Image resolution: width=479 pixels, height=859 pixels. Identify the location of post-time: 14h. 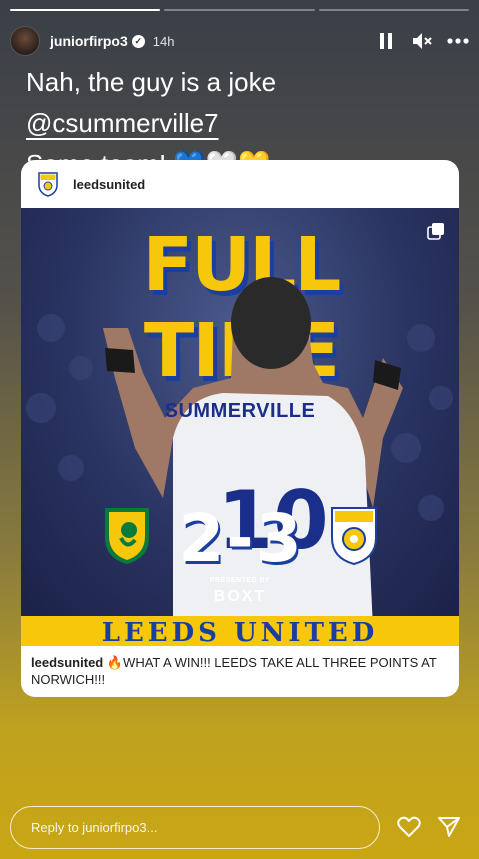
(163, 41).